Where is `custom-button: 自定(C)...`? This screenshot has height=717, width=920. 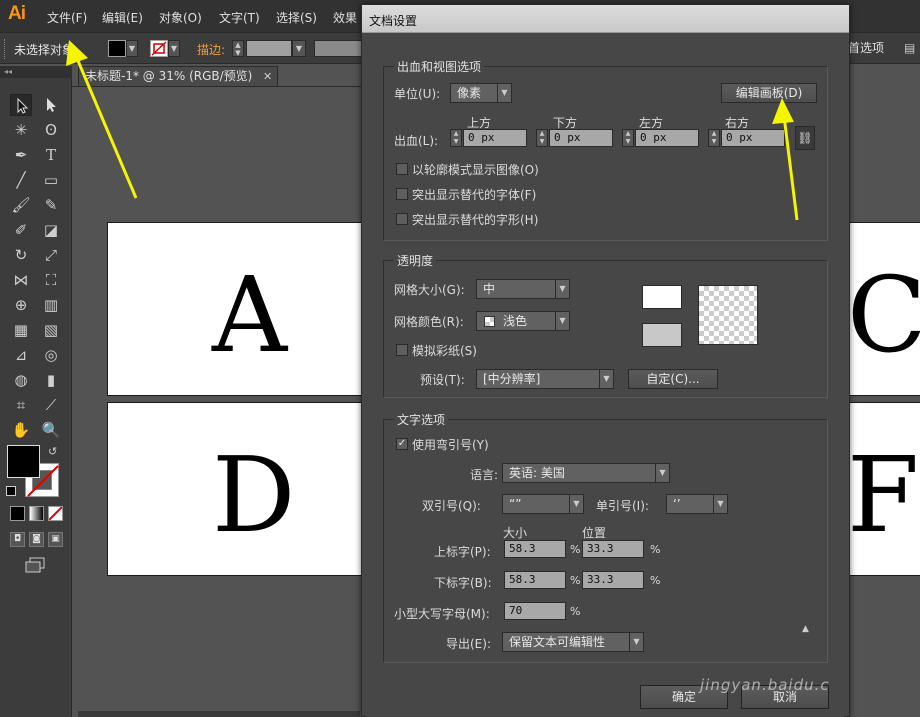 custom-button: 自定(C)... is located at coordinates (673, 379).